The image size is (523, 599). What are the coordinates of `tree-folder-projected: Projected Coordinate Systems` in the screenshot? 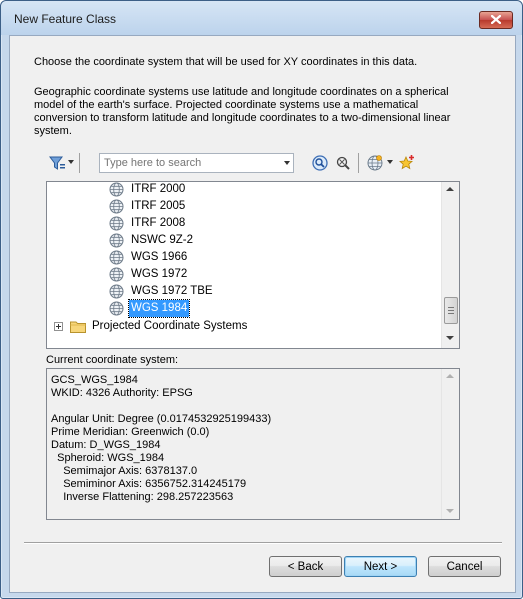 It's located at (248, 326).